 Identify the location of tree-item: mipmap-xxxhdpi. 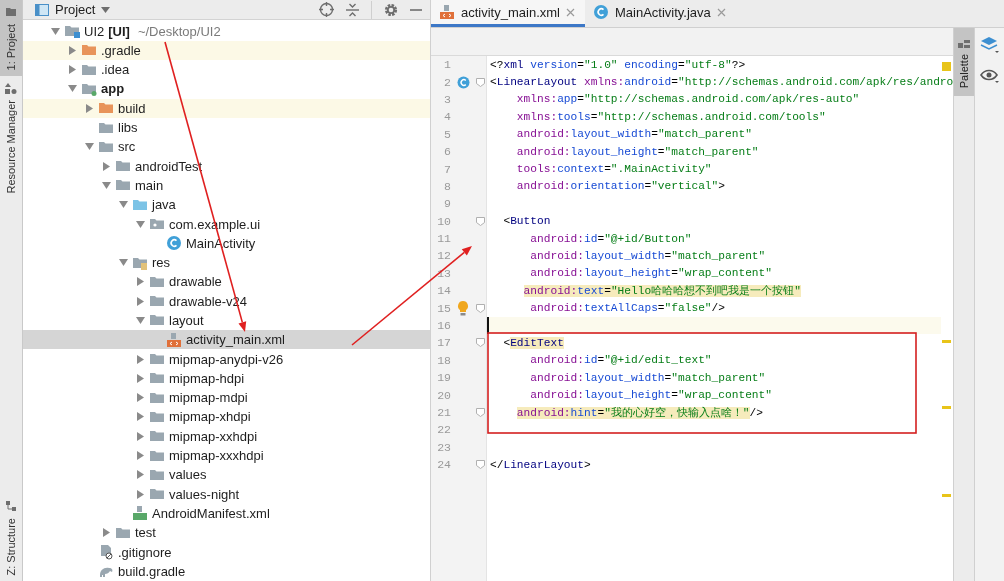
(226, 455).